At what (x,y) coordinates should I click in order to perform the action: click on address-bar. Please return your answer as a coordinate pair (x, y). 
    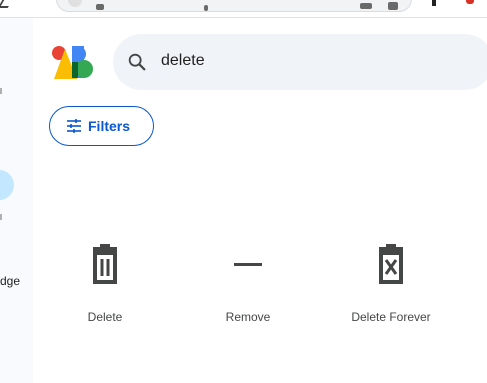
    Looking at the image, I should click on (234, 6).